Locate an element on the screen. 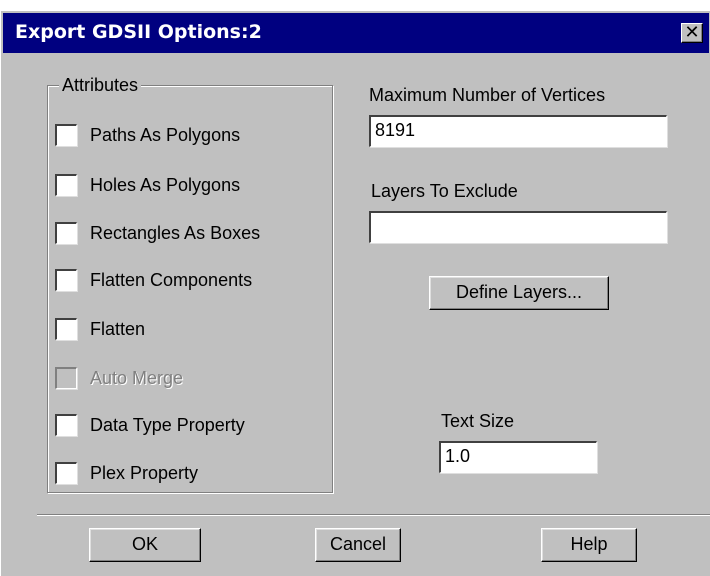  flatten-checkbox: Flatten is located at coordinates (100, 329).